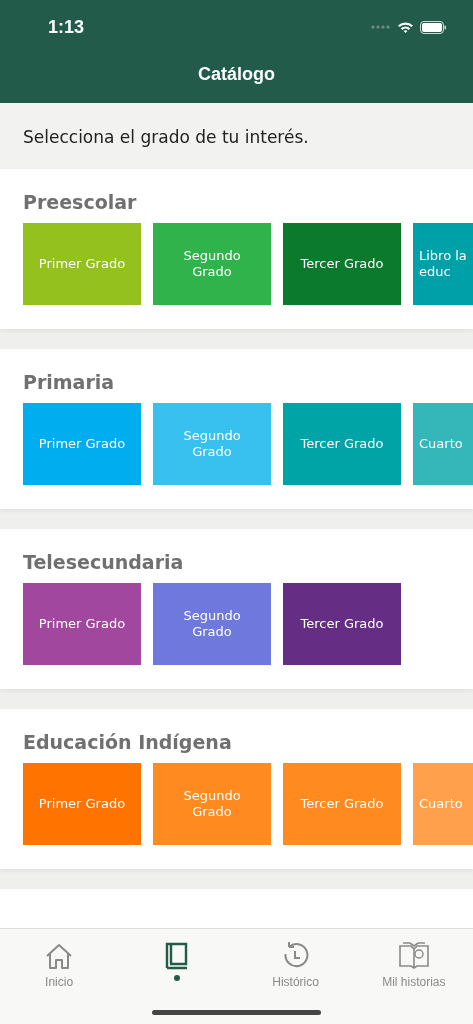  I want to click on status-time: 1:13, so click(66, 27).